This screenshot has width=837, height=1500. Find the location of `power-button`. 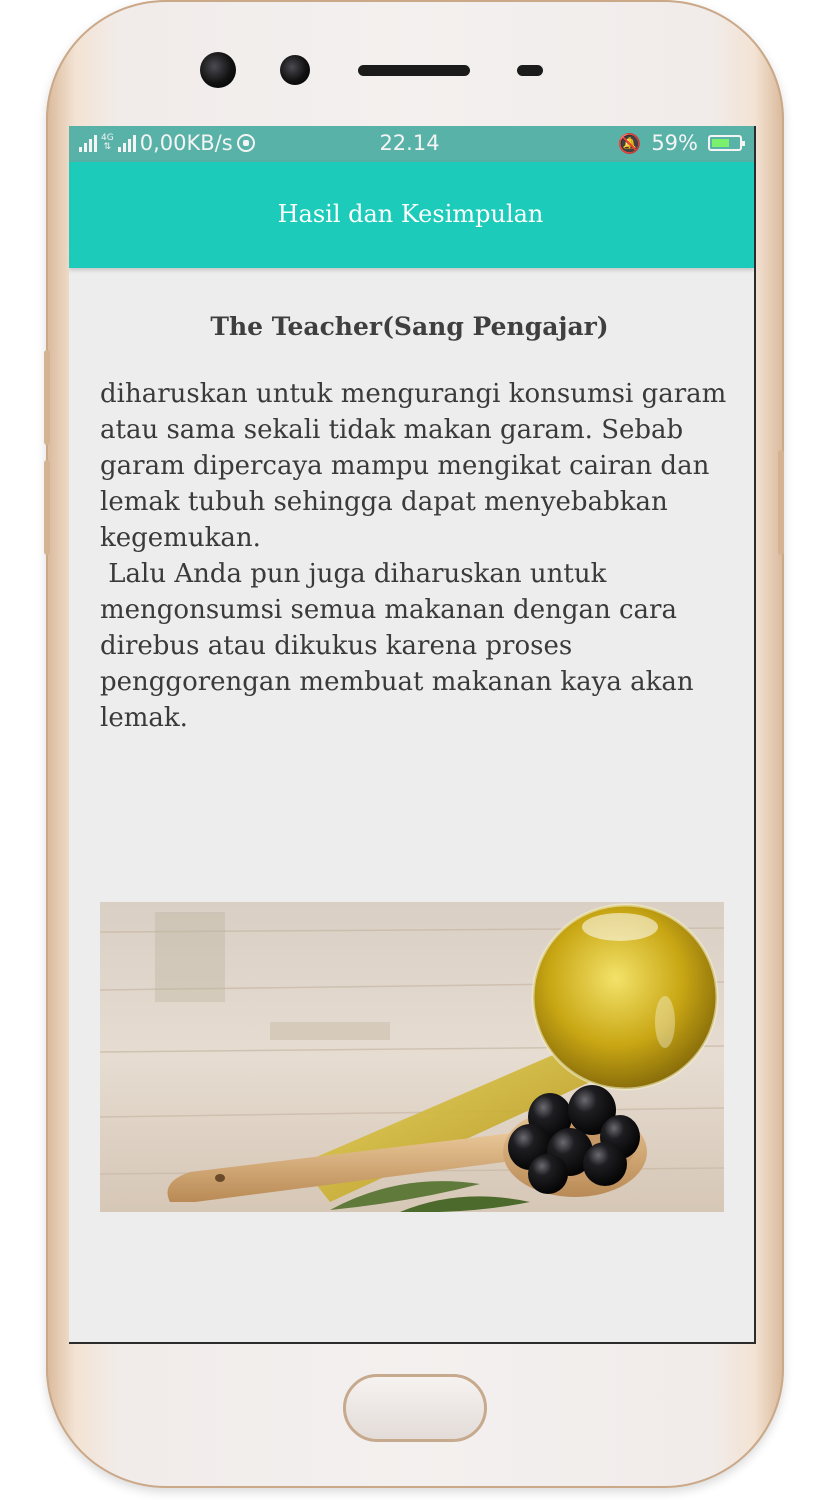

power-button is located at coordinates (781, 502).